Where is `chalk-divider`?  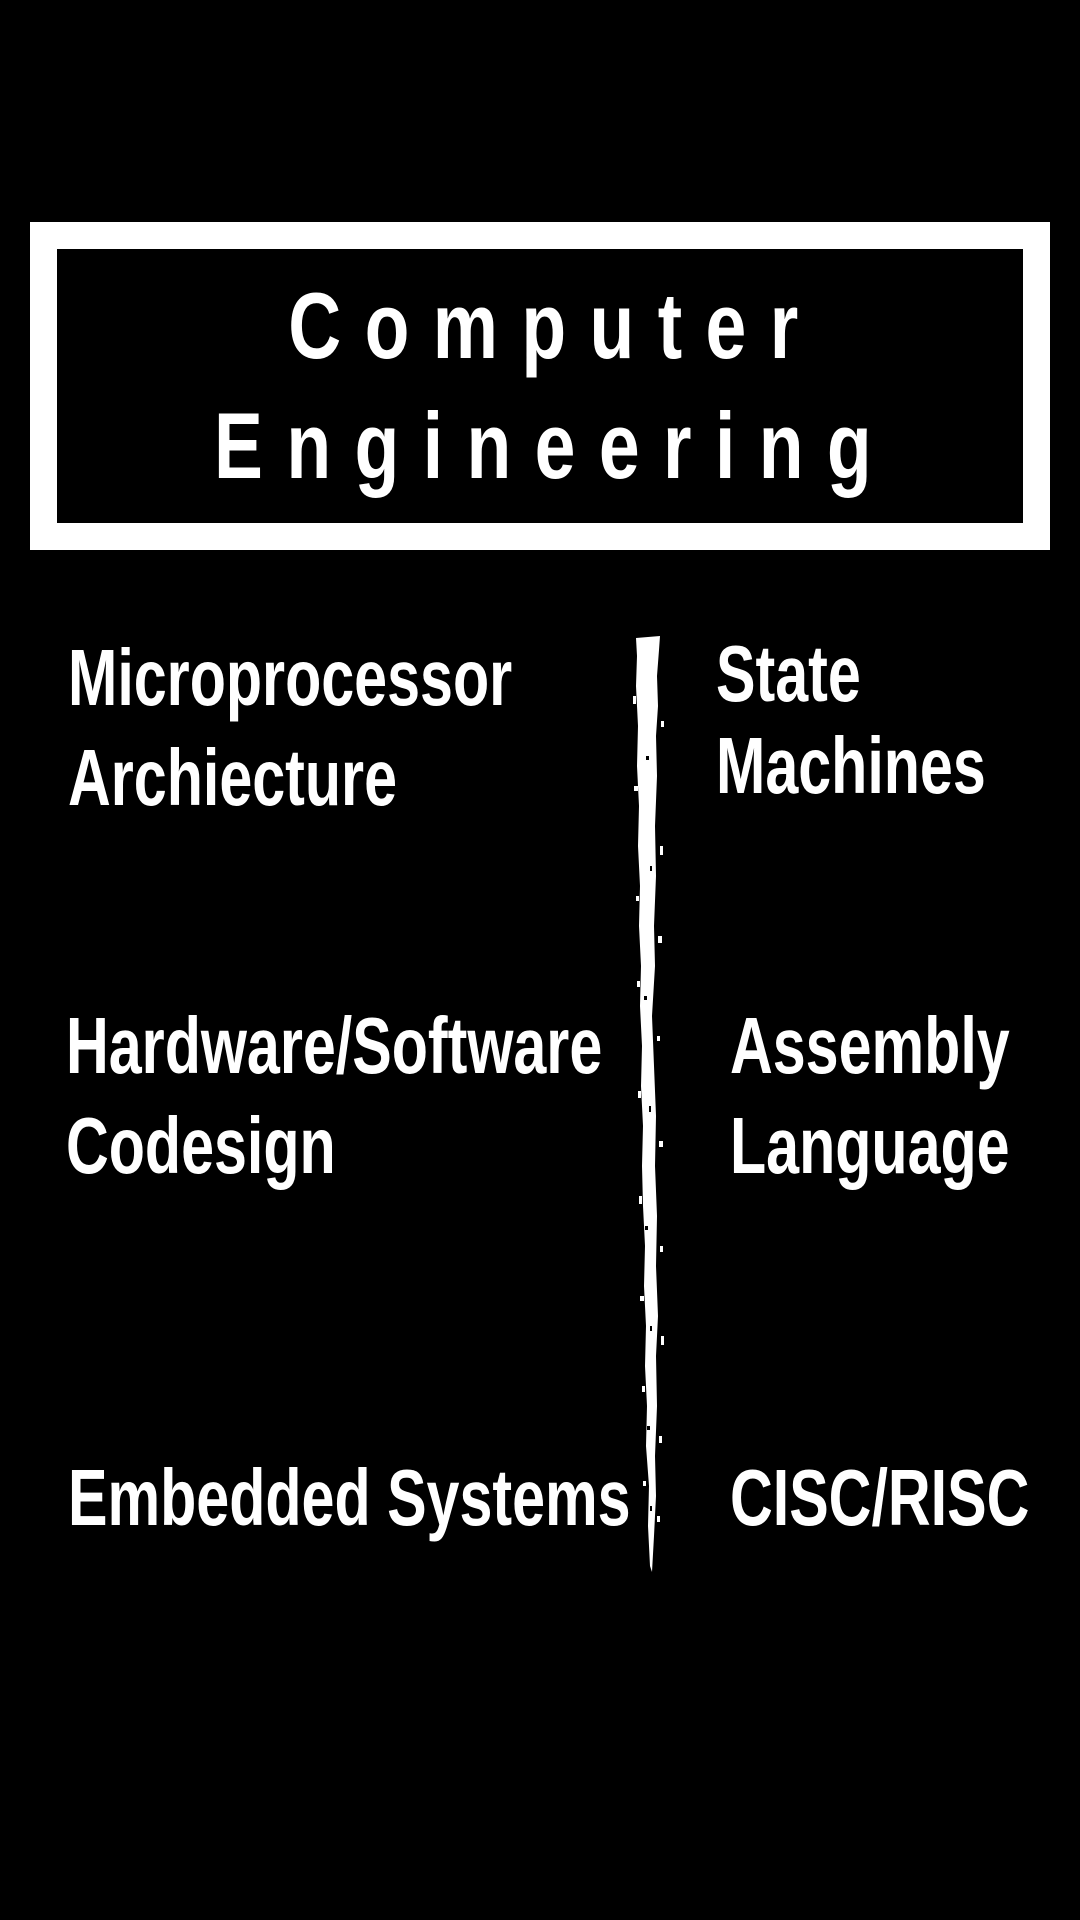
chalk-divider is located at coordinates (648, 1104).